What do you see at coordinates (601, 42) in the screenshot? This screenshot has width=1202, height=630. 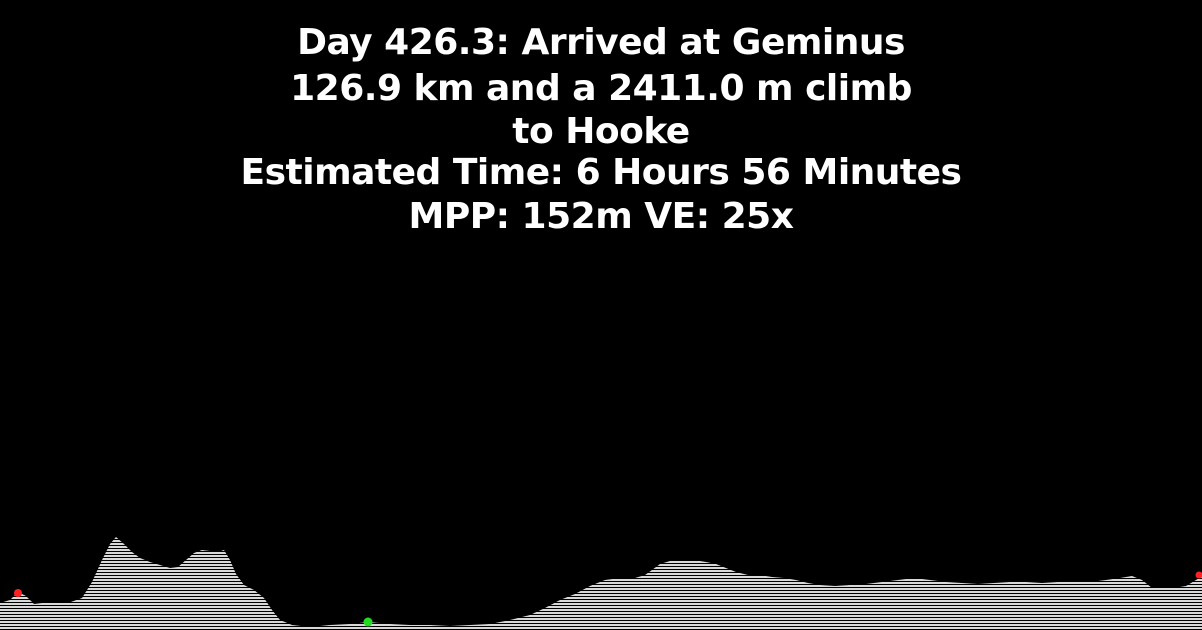 I see `arrival-title: Day 426.3: Arrived at Geminus` at bounding box center [601, 42].